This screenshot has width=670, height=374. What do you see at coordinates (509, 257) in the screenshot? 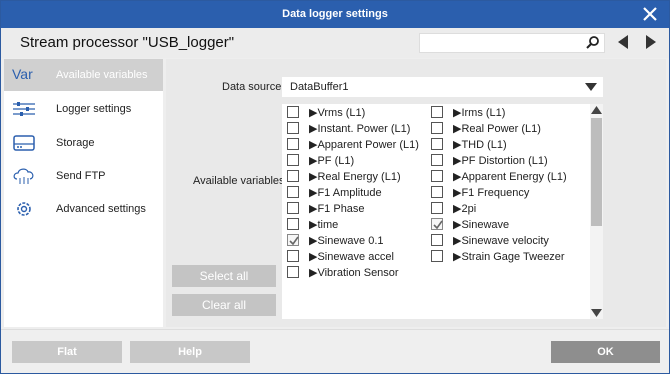
I see `variable-label: ▶Strain Gage Tweezer` at bounding box center [509, 257].